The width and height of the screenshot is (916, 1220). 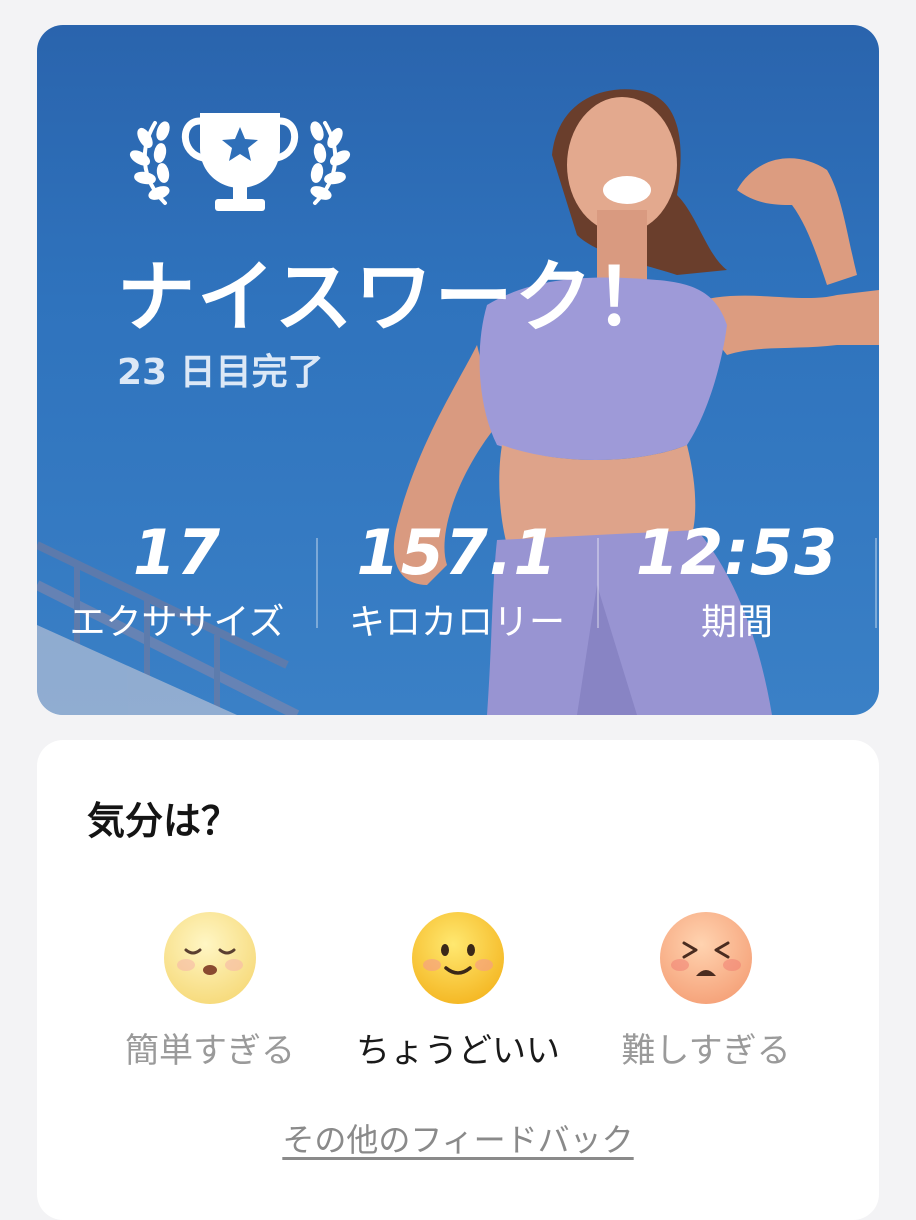 I want to click on laurel-left-icon, so click(x=149, y=163).